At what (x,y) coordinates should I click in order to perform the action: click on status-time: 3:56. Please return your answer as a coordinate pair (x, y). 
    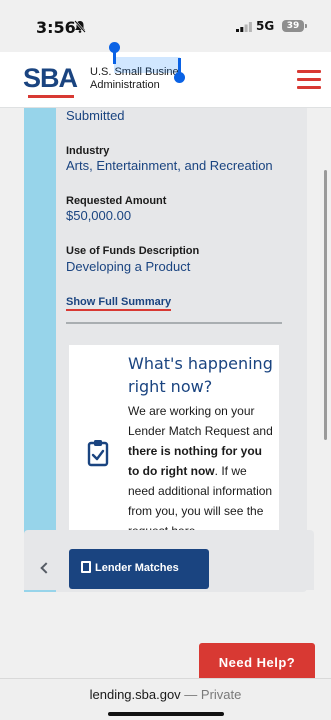
    Looking at the image, I should click on (56, 27).